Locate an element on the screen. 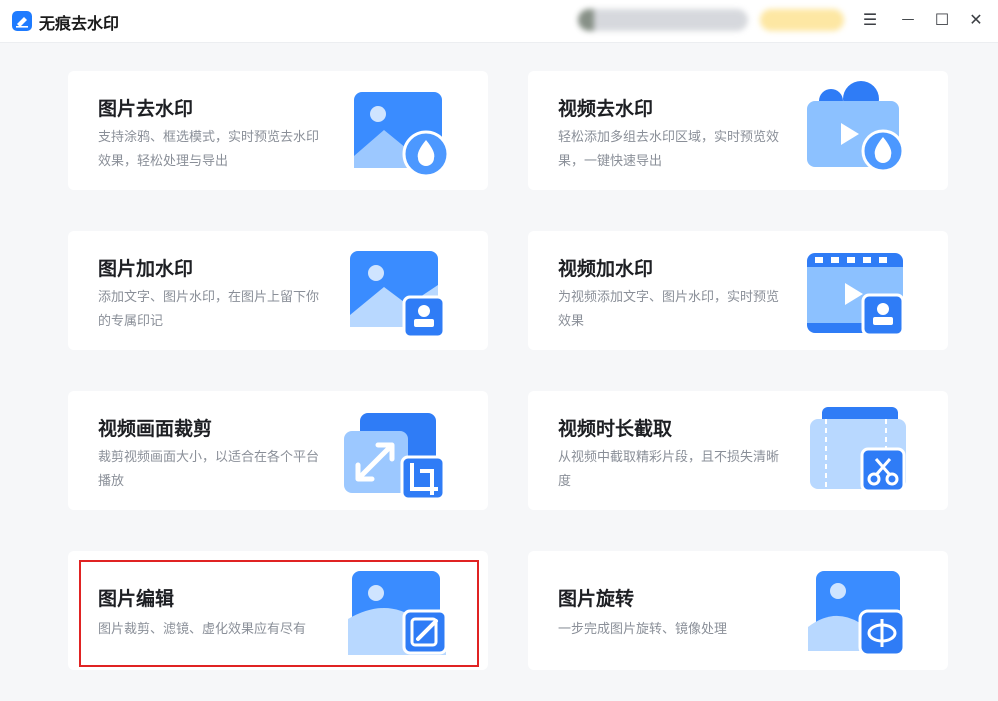 This screenshot has height=701, width=998. card-image-add-watermark: 图片加水印 添加文字、图片水印，在图片上留下你的专属印记 is located at coordinates (278, 290).